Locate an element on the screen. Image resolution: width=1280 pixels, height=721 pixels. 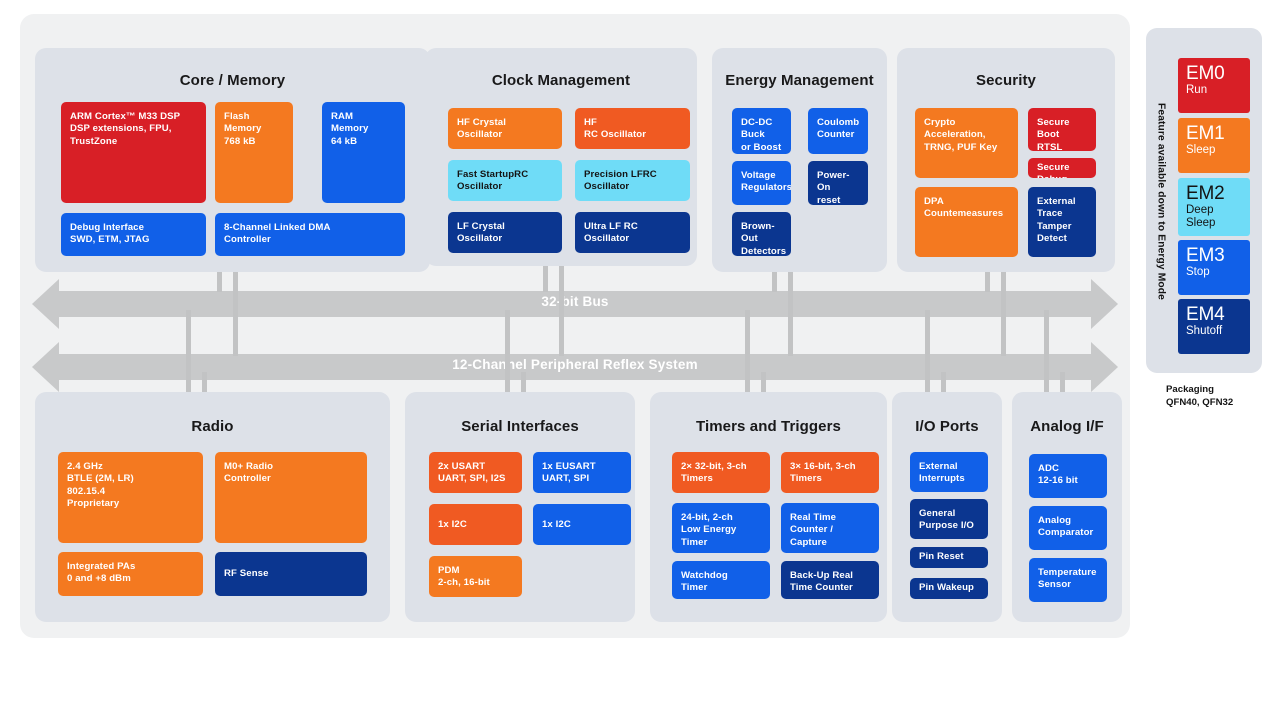
energy-mode-sub: Shutoff is located at coordinates (1204, 331).